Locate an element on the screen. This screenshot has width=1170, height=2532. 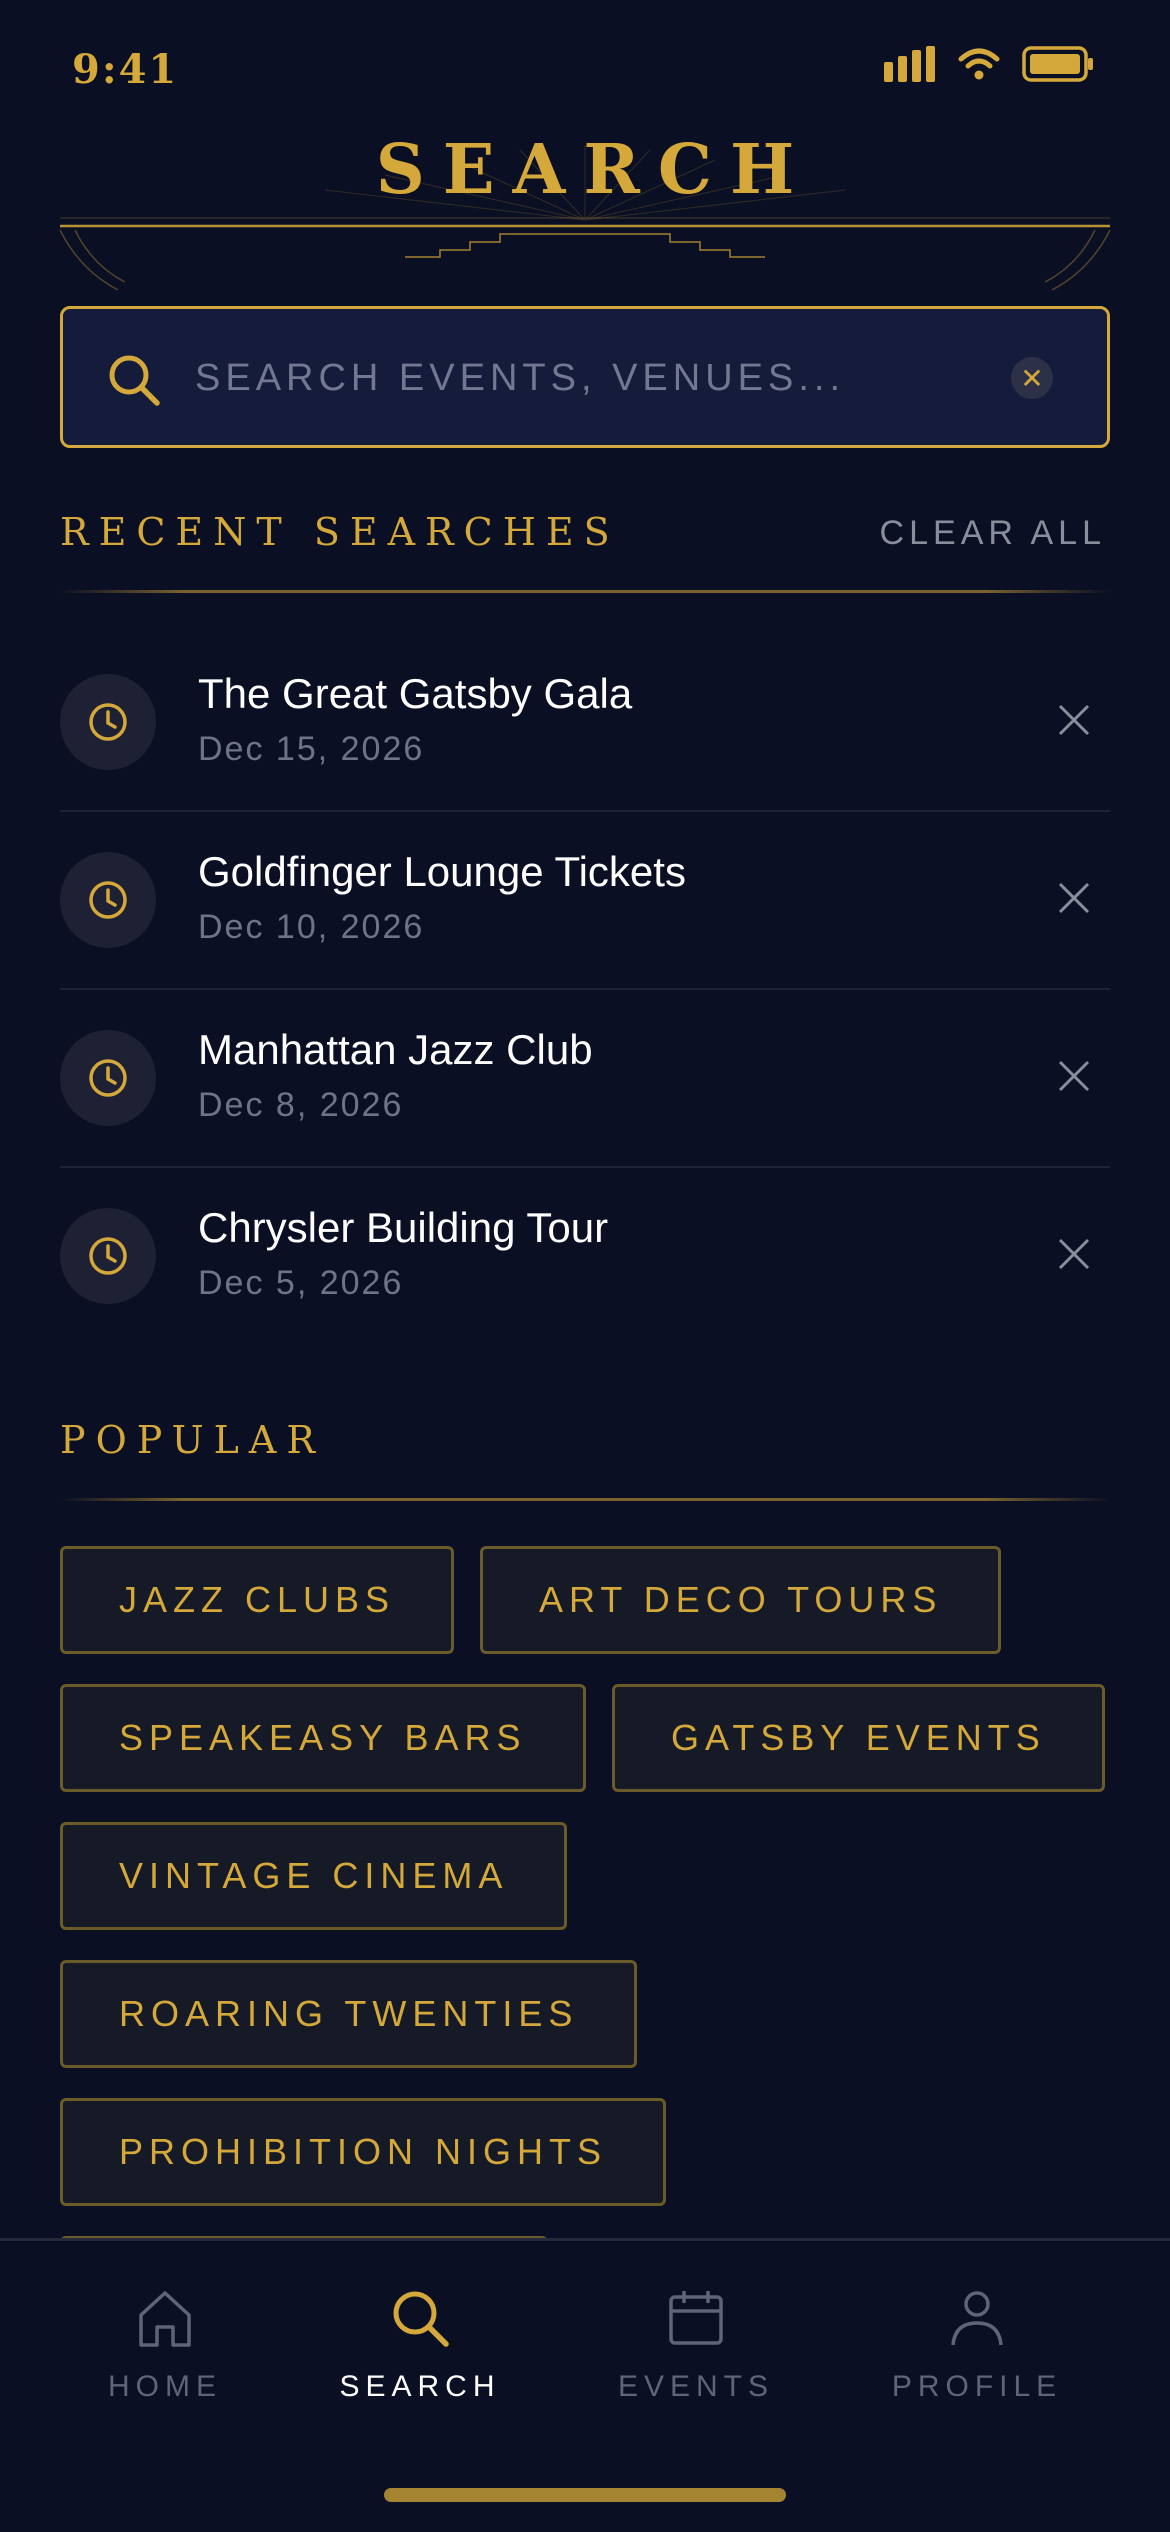
tab-profile: PROFILE is located at coordinates (977, 2345).